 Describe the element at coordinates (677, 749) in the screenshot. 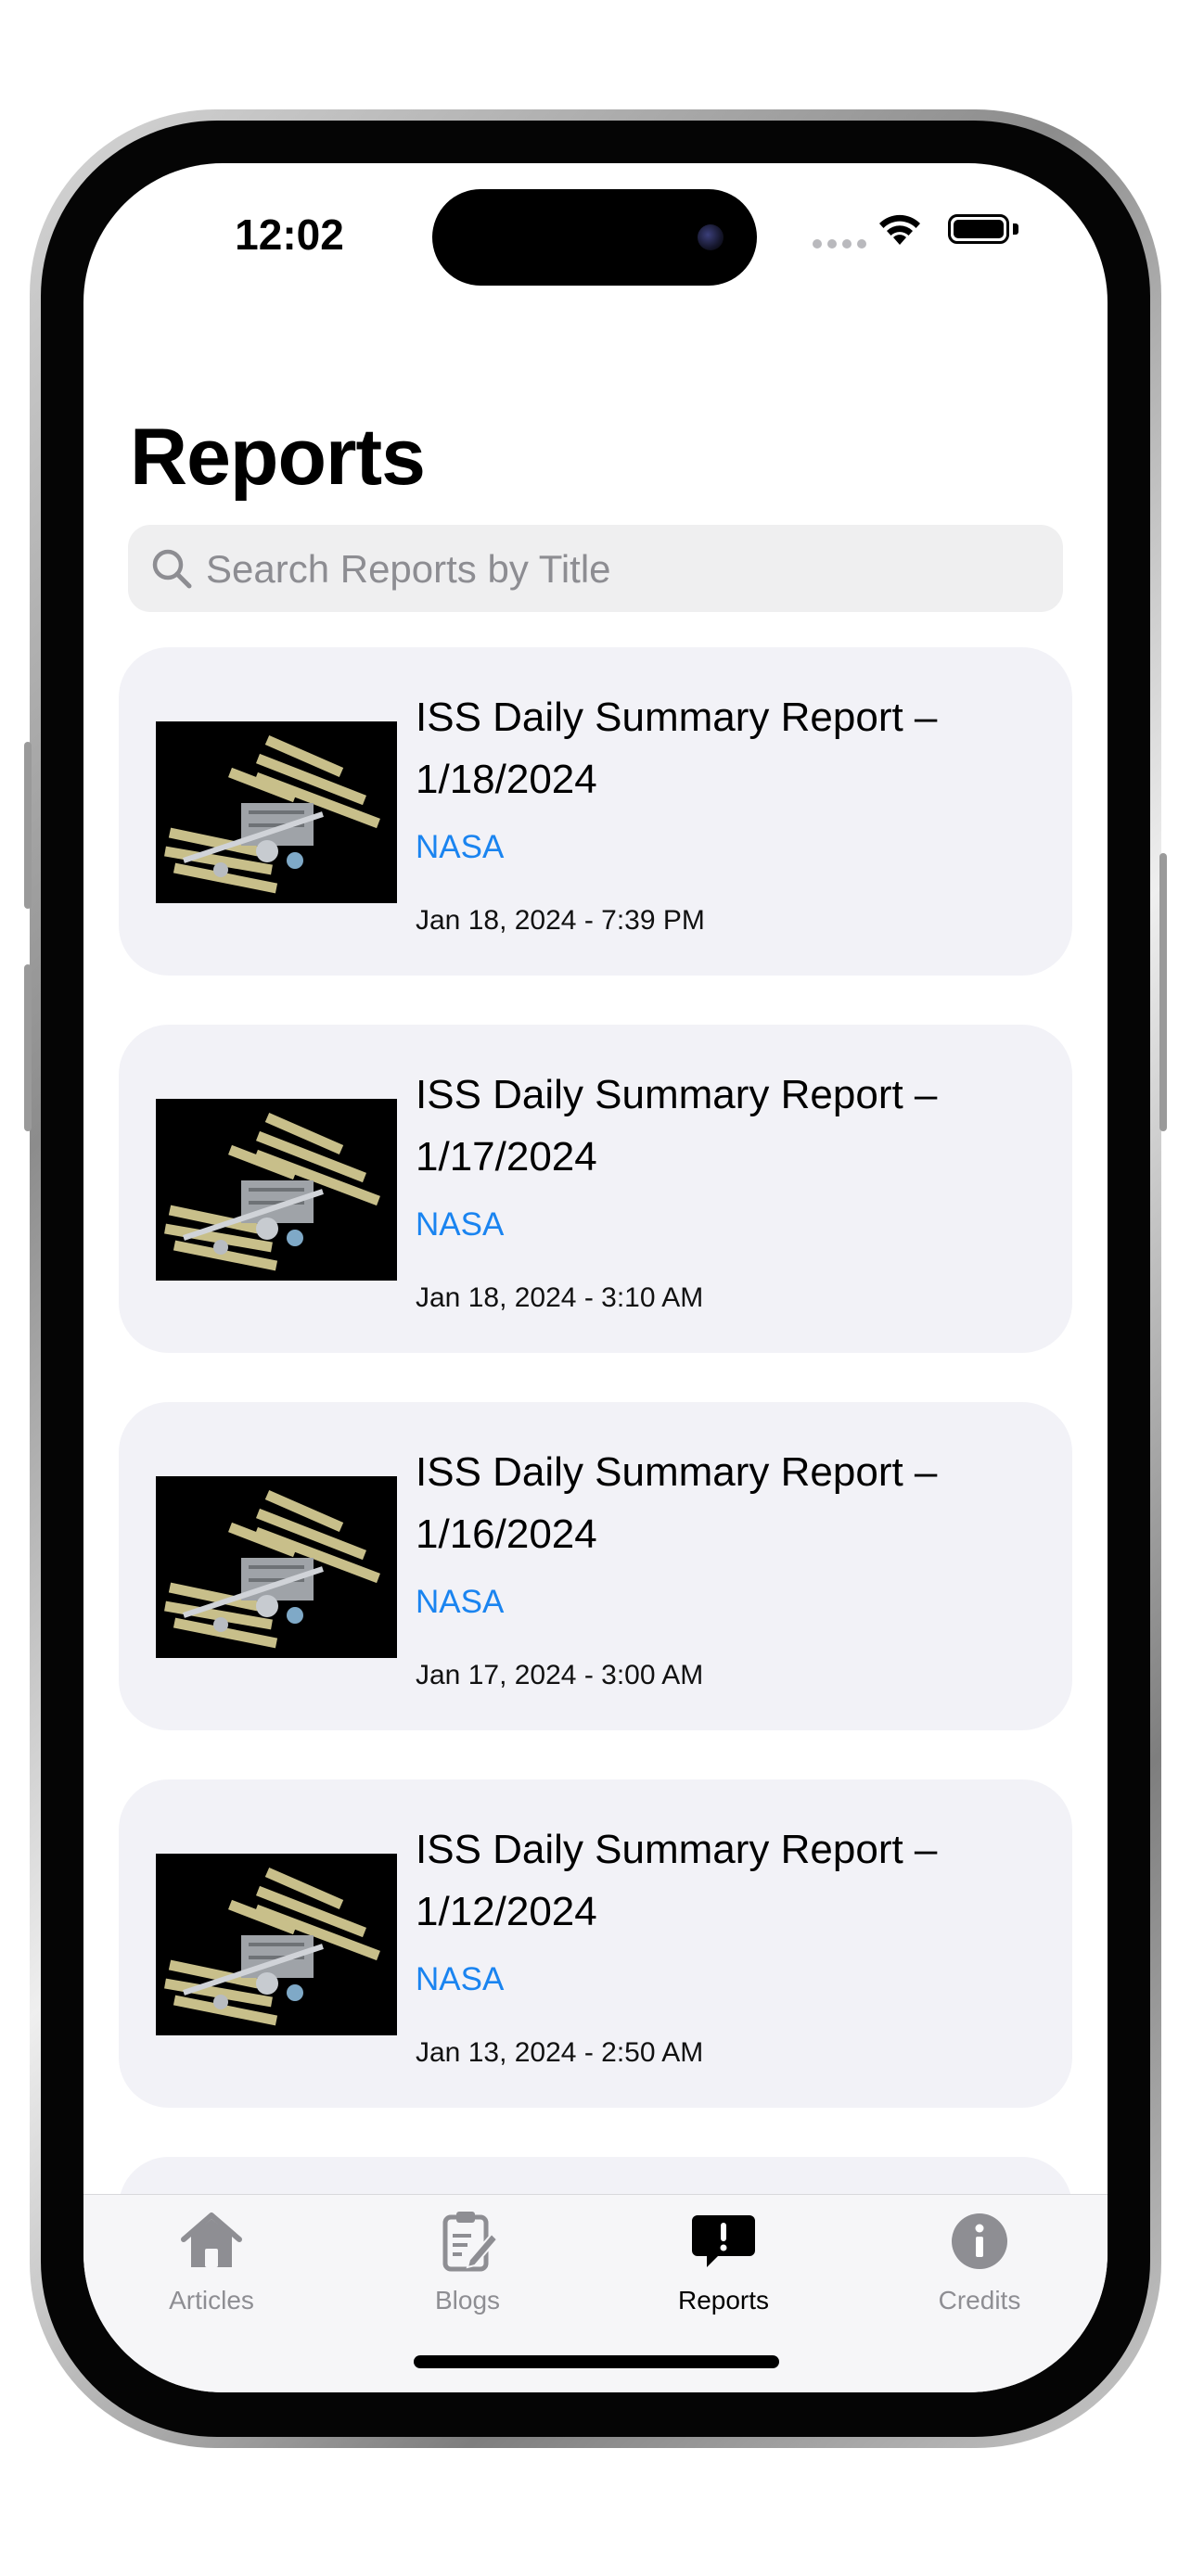

I see `report-title: ISS Daily Summary Report – 1/18/2024` at that location.